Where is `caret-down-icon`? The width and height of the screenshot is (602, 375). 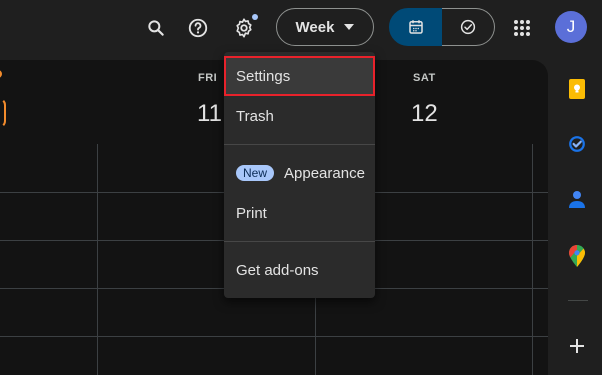
caret-down-icon is located at coordinates (349, 27).